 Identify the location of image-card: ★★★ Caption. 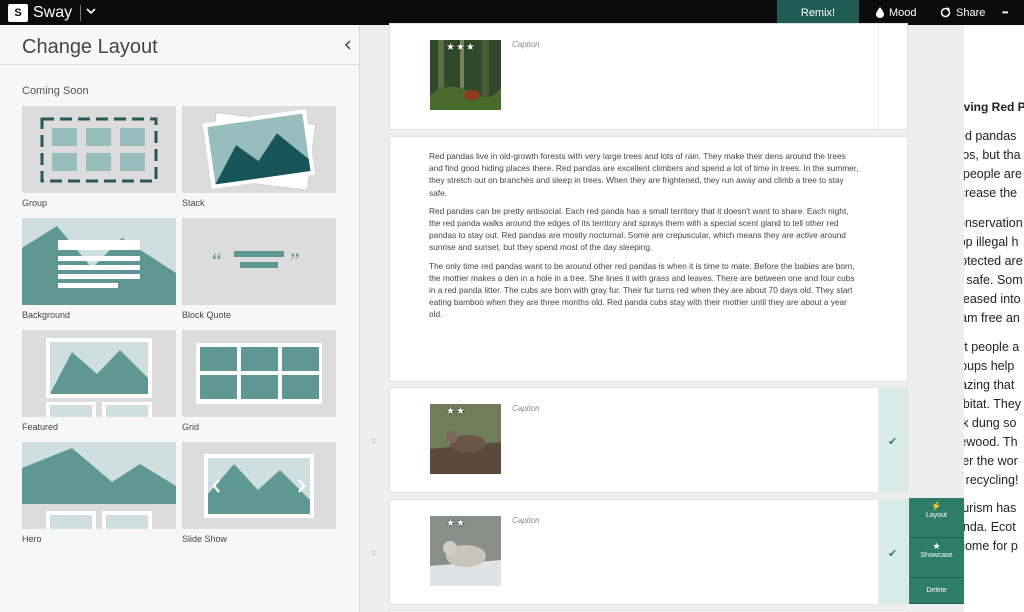
(648, 76).